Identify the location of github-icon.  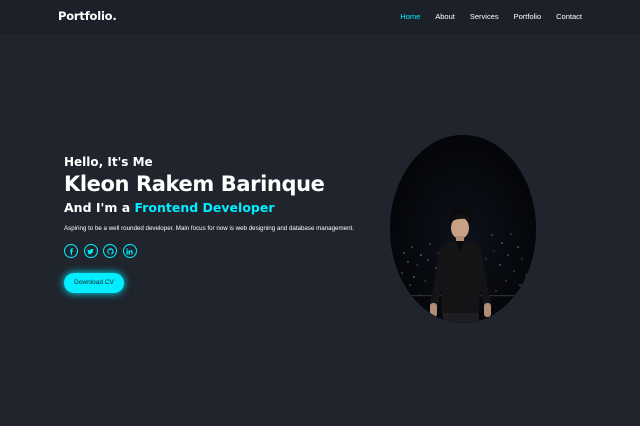
(110, 251).